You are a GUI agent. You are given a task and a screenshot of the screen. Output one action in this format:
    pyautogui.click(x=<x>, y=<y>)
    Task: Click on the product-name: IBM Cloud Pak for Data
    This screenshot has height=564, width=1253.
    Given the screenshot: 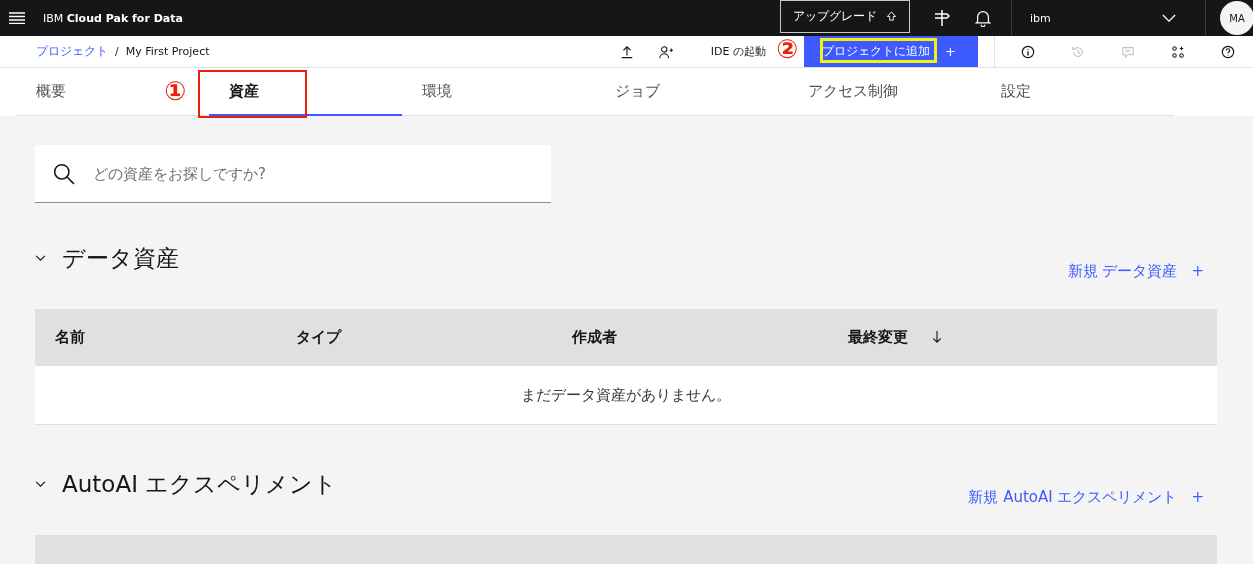 What is the action you would take?
    pyautogui.click(x=113, y=18)
    